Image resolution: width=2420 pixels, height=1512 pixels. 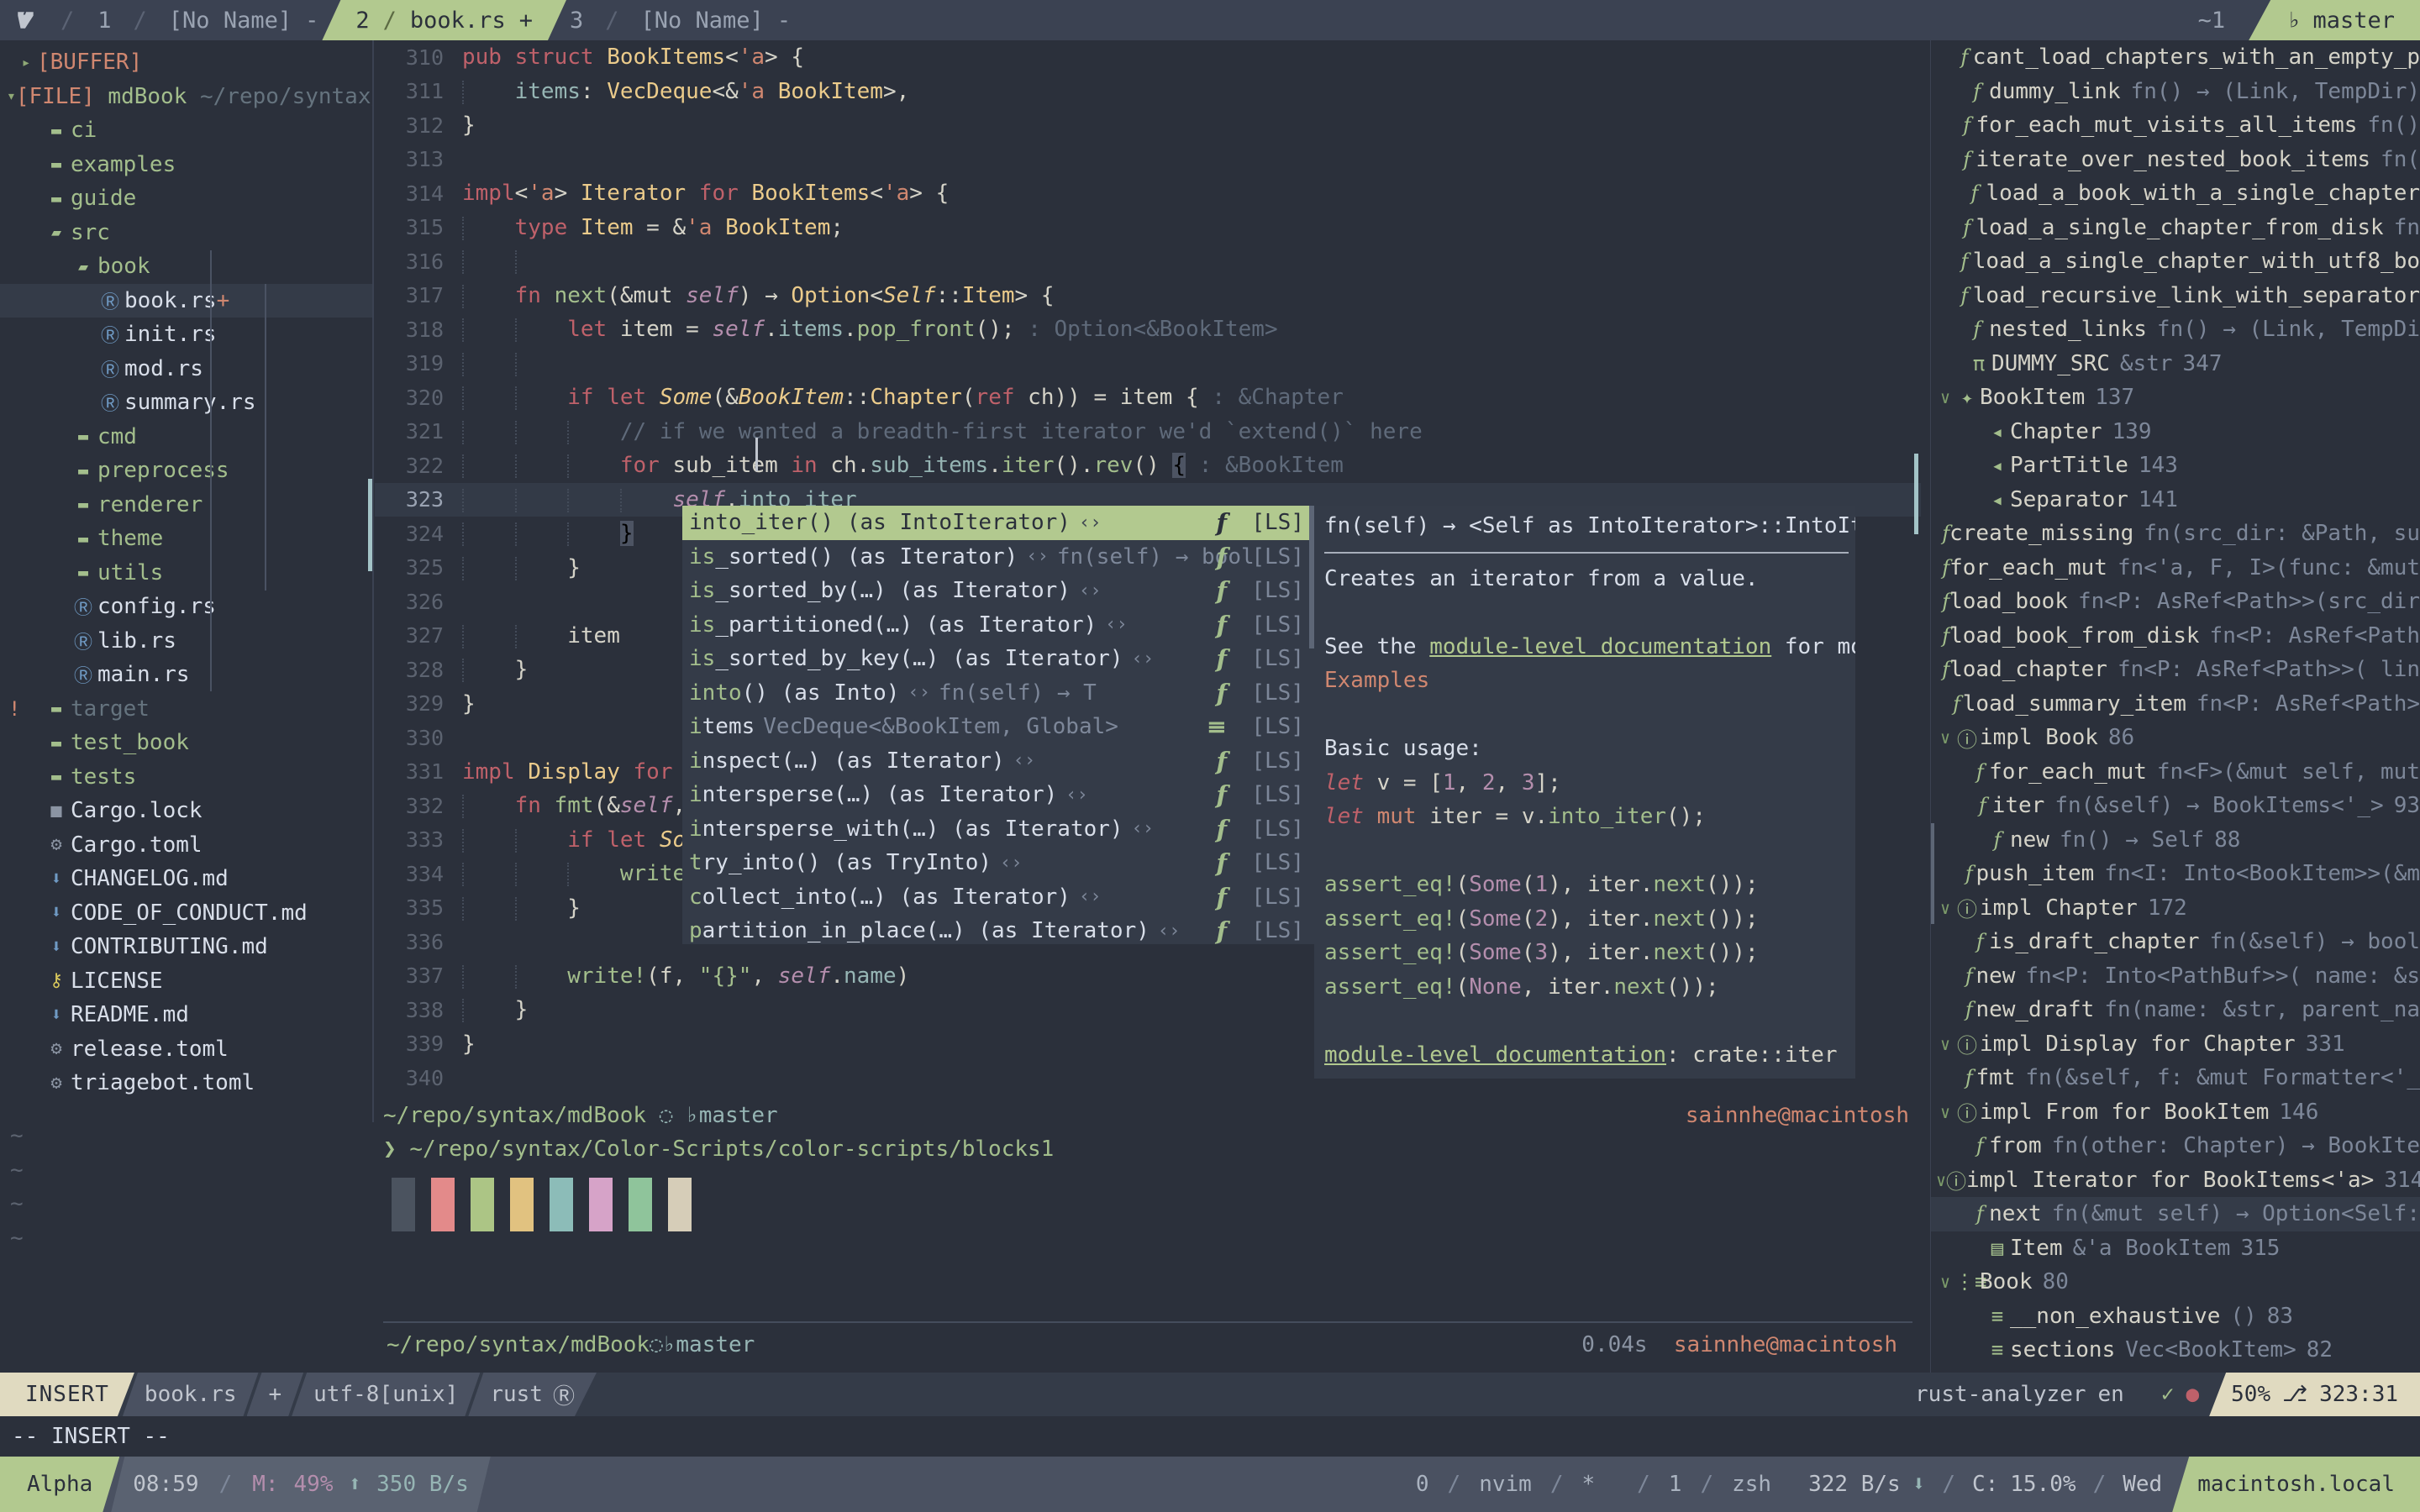 What do you see at coordinates (998, 897) in the screenshot?
I see `completion-item: collect_into(…) (as Iterator) ‹› f [LS]` at bounding box center [998, 897].